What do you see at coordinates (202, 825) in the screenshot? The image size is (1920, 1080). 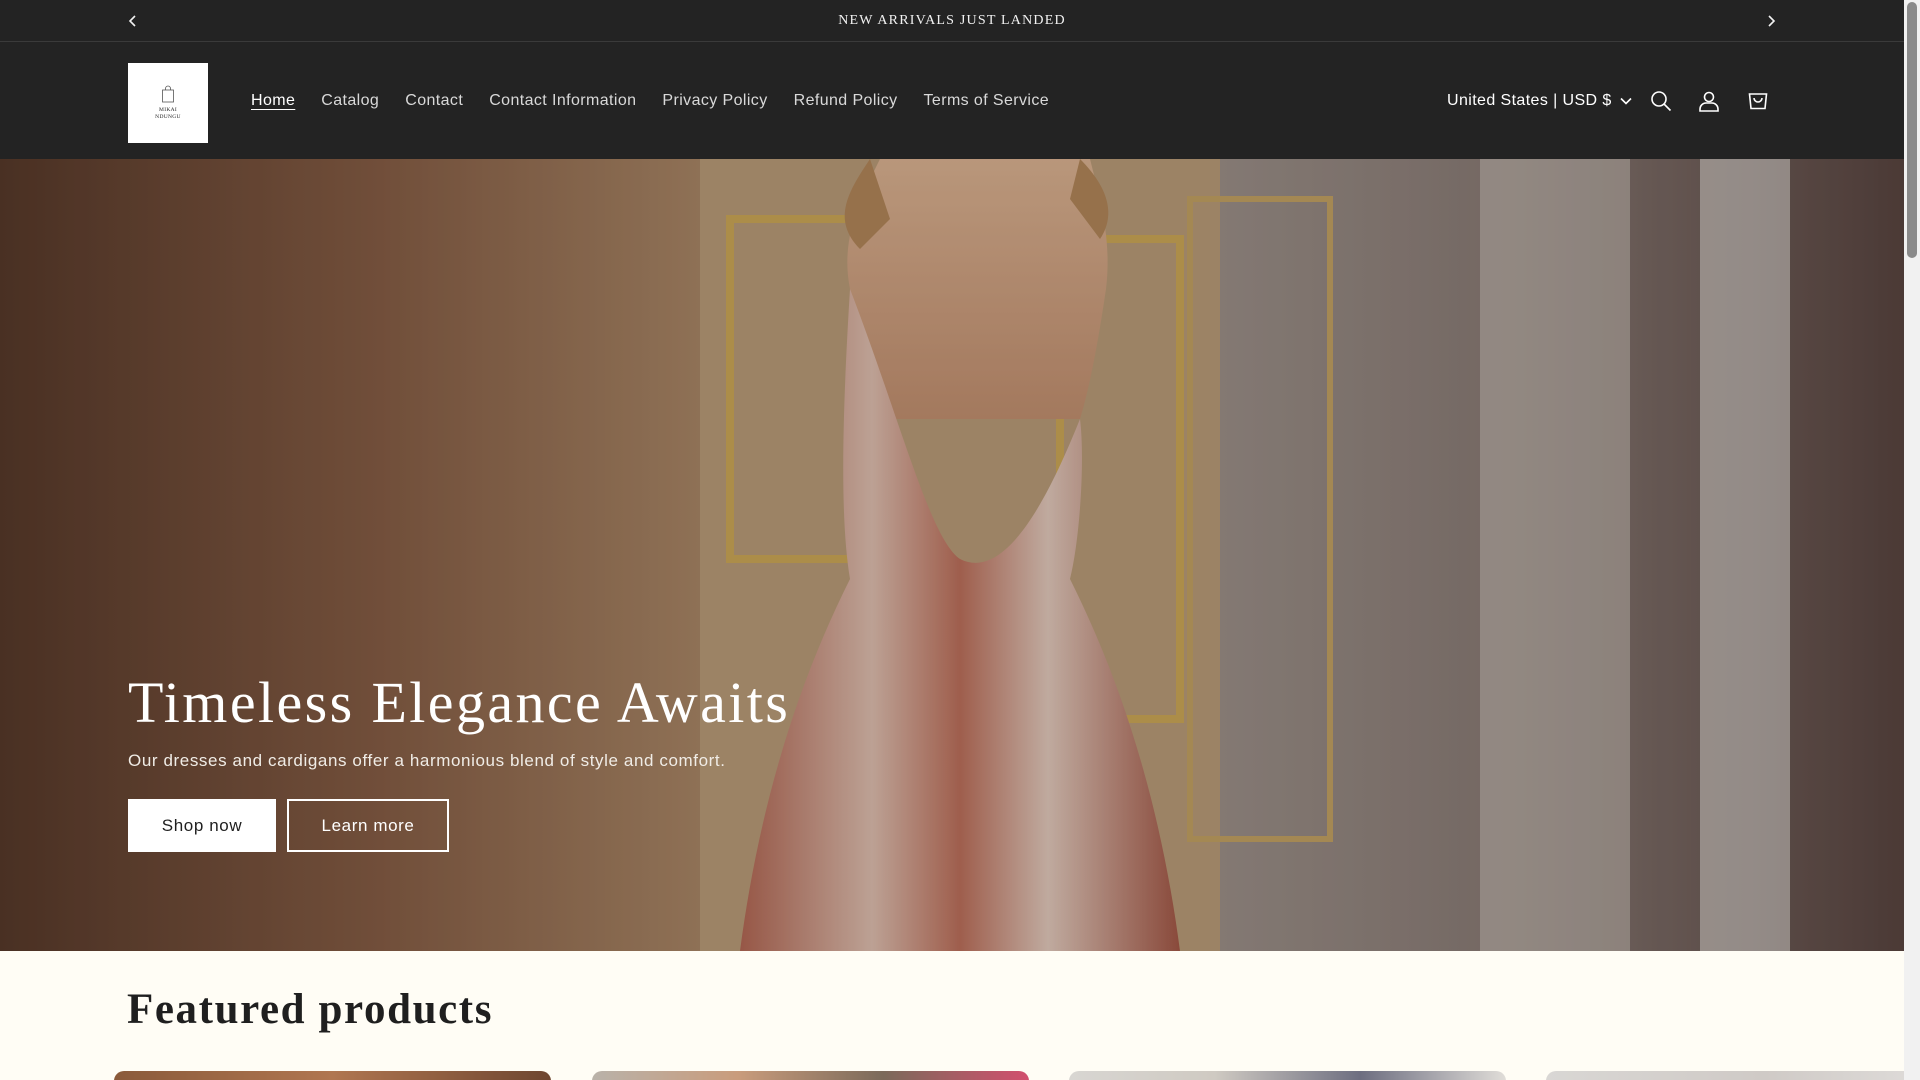 I see `shop-now-button: Shop now` at bounding box center [202, 825].